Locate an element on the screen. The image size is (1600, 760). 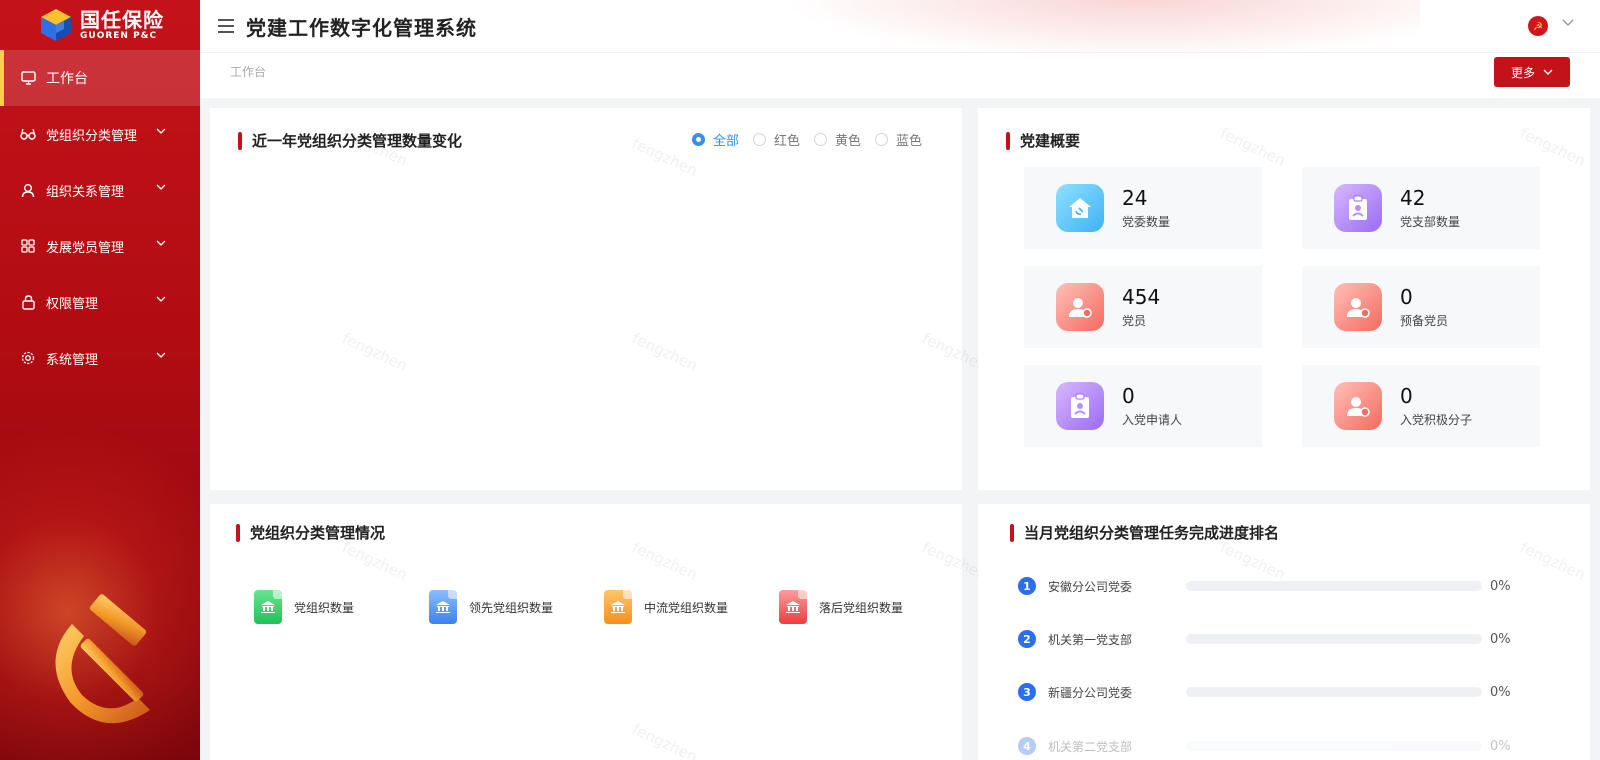
stat-probationary-members: 0 预备党员 is located at coordinates (1421, 307).